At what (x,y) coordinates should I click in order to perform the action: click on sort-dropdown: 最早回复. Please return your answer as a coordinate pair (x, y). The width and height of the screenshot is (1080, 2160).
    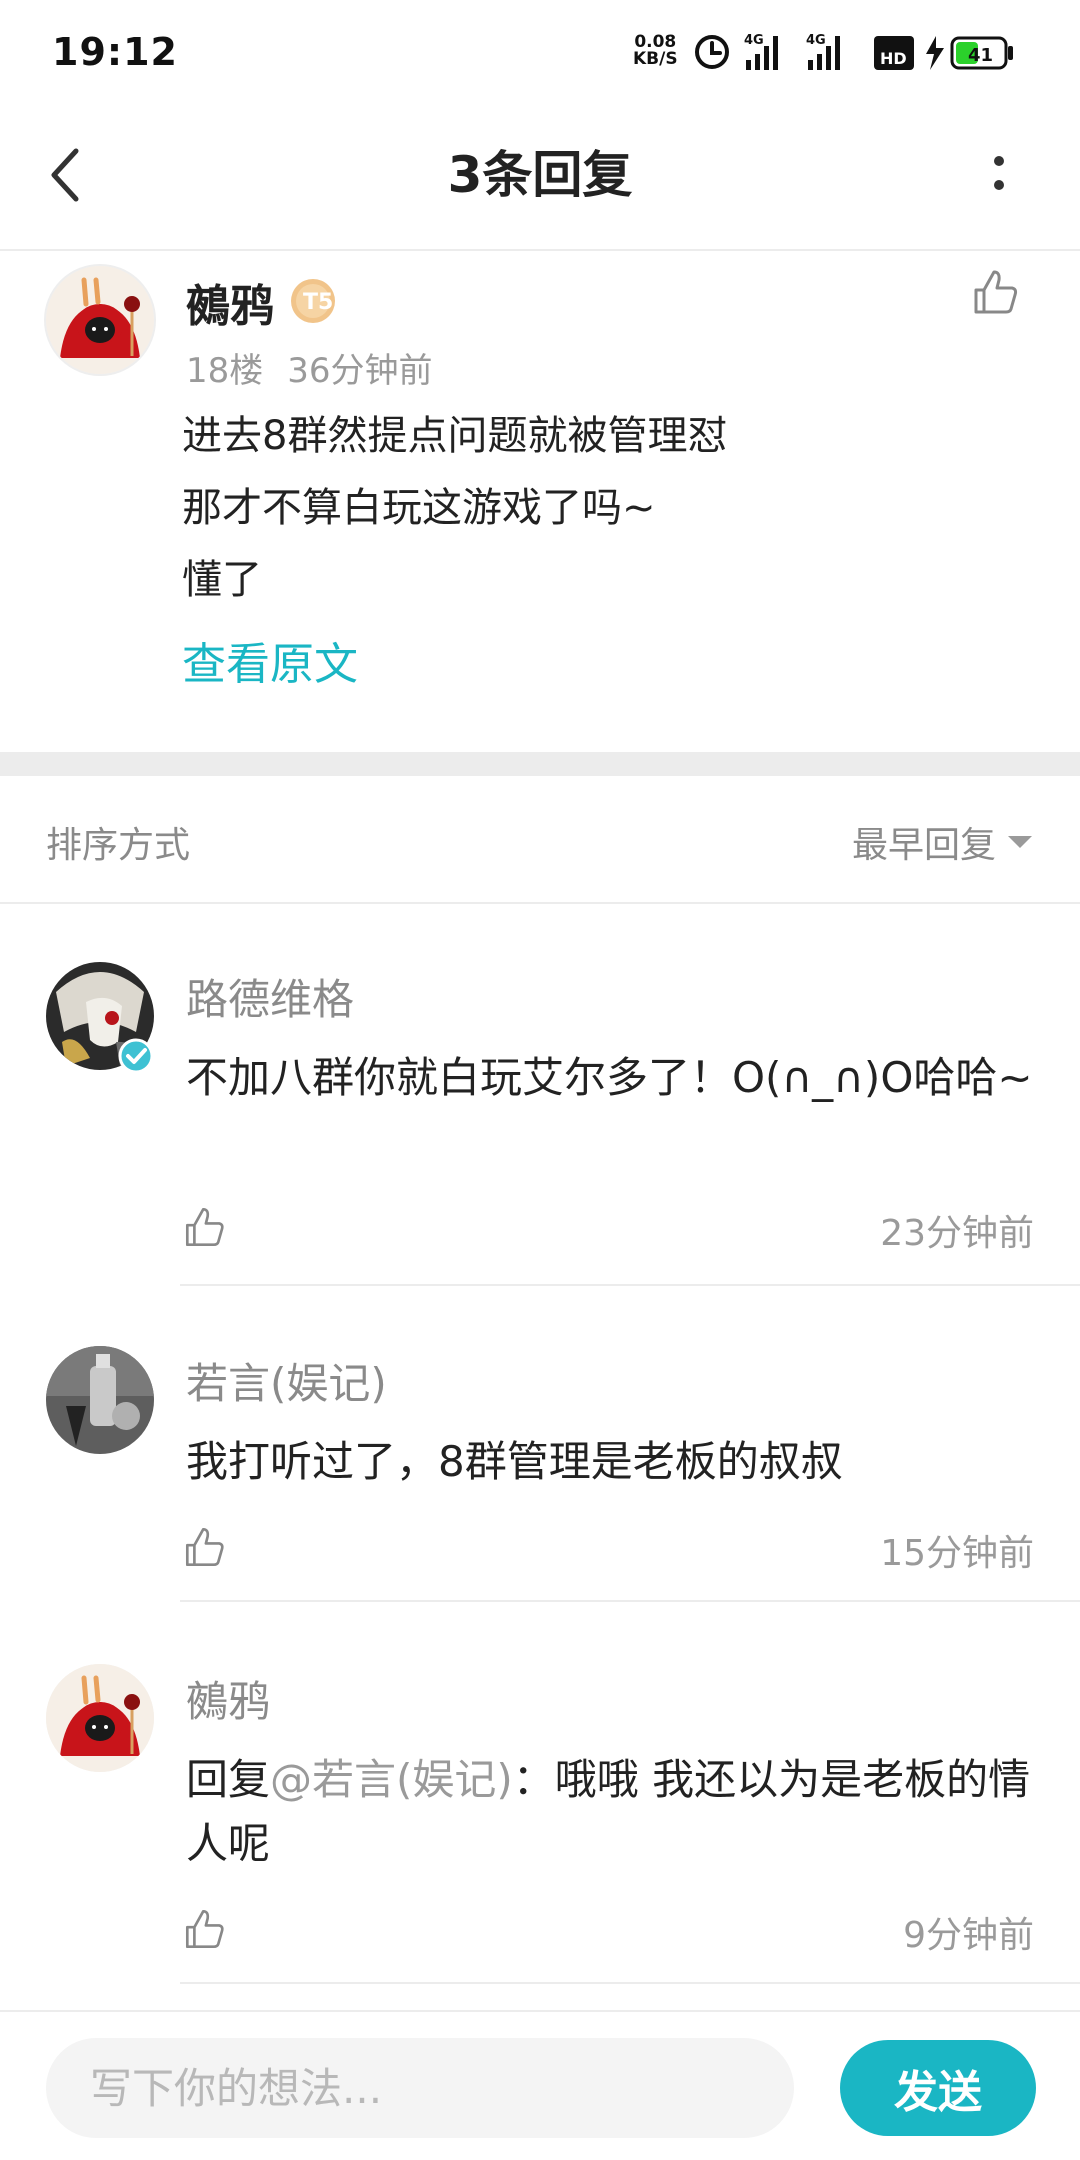
    Looking at the image, I should click on (942, 842).